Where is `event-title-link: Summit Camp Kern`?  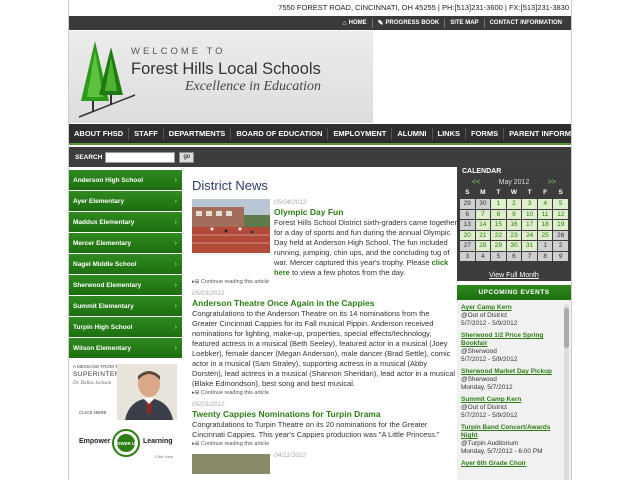
event-title-link: Summit Camp Kern is located at coordinates (512, 400).